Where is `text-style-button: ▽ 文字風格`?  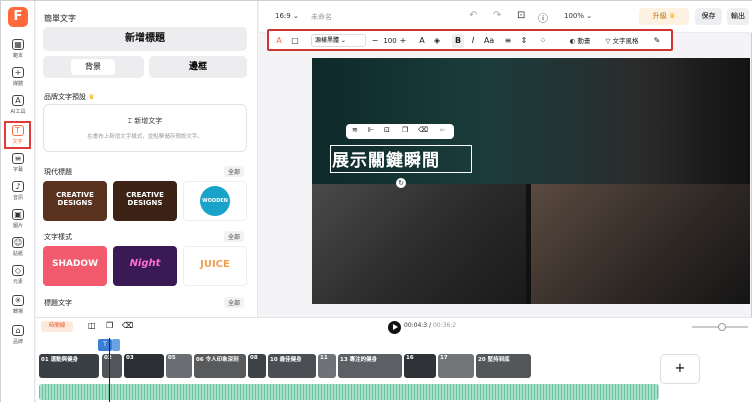 text-style-button: ▽ 文字風格 is located at coordinates (622, 41).